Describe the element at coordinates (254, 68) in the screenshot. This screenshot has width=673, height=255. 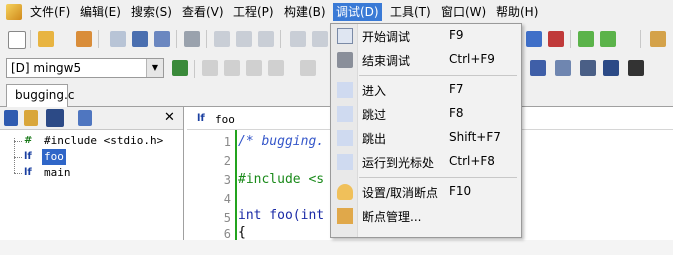
I see `step-icon` at that location.